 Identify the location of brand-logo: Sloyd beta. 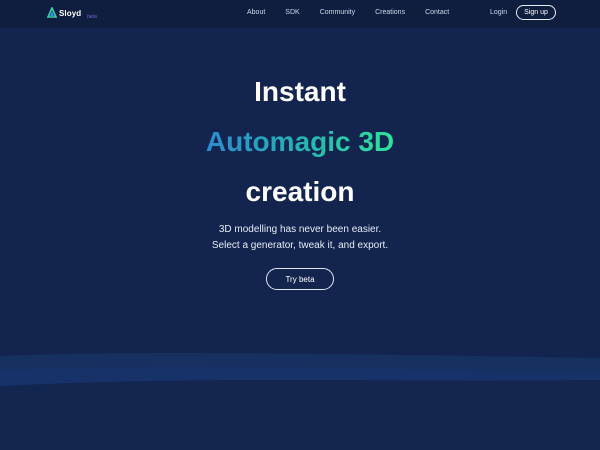
(72, 13).